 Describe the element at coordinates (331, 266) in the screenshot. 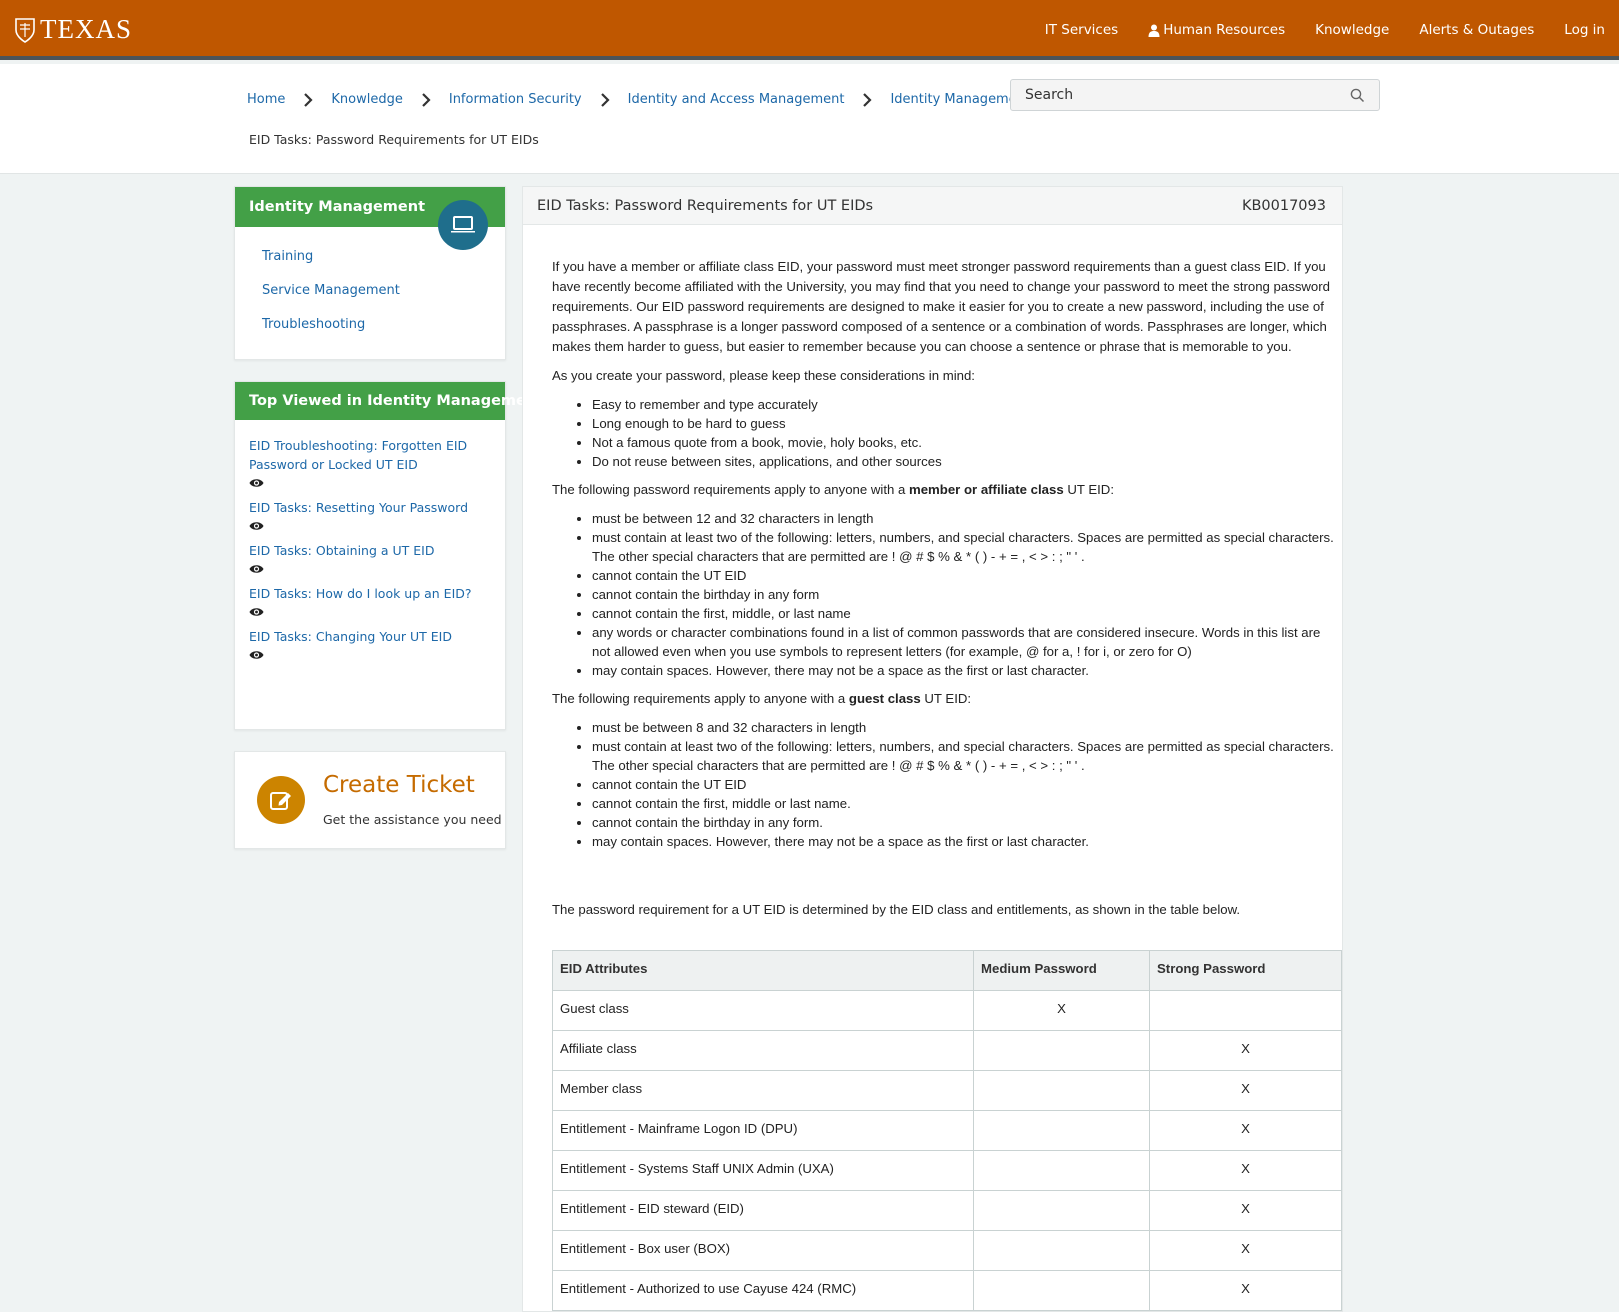

I see `sidebar-link-training: Training` at that location.